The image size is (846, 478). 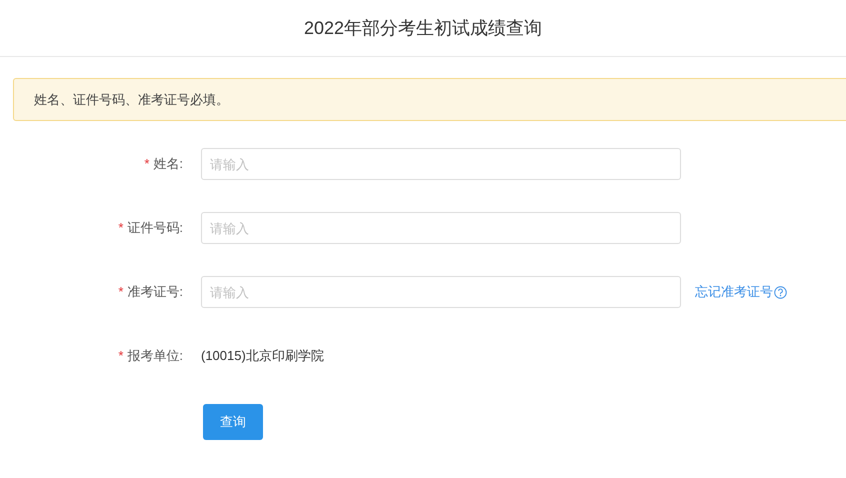 I want to click on forgot-link: 忘记准考证号, so click(x=741, y=292).